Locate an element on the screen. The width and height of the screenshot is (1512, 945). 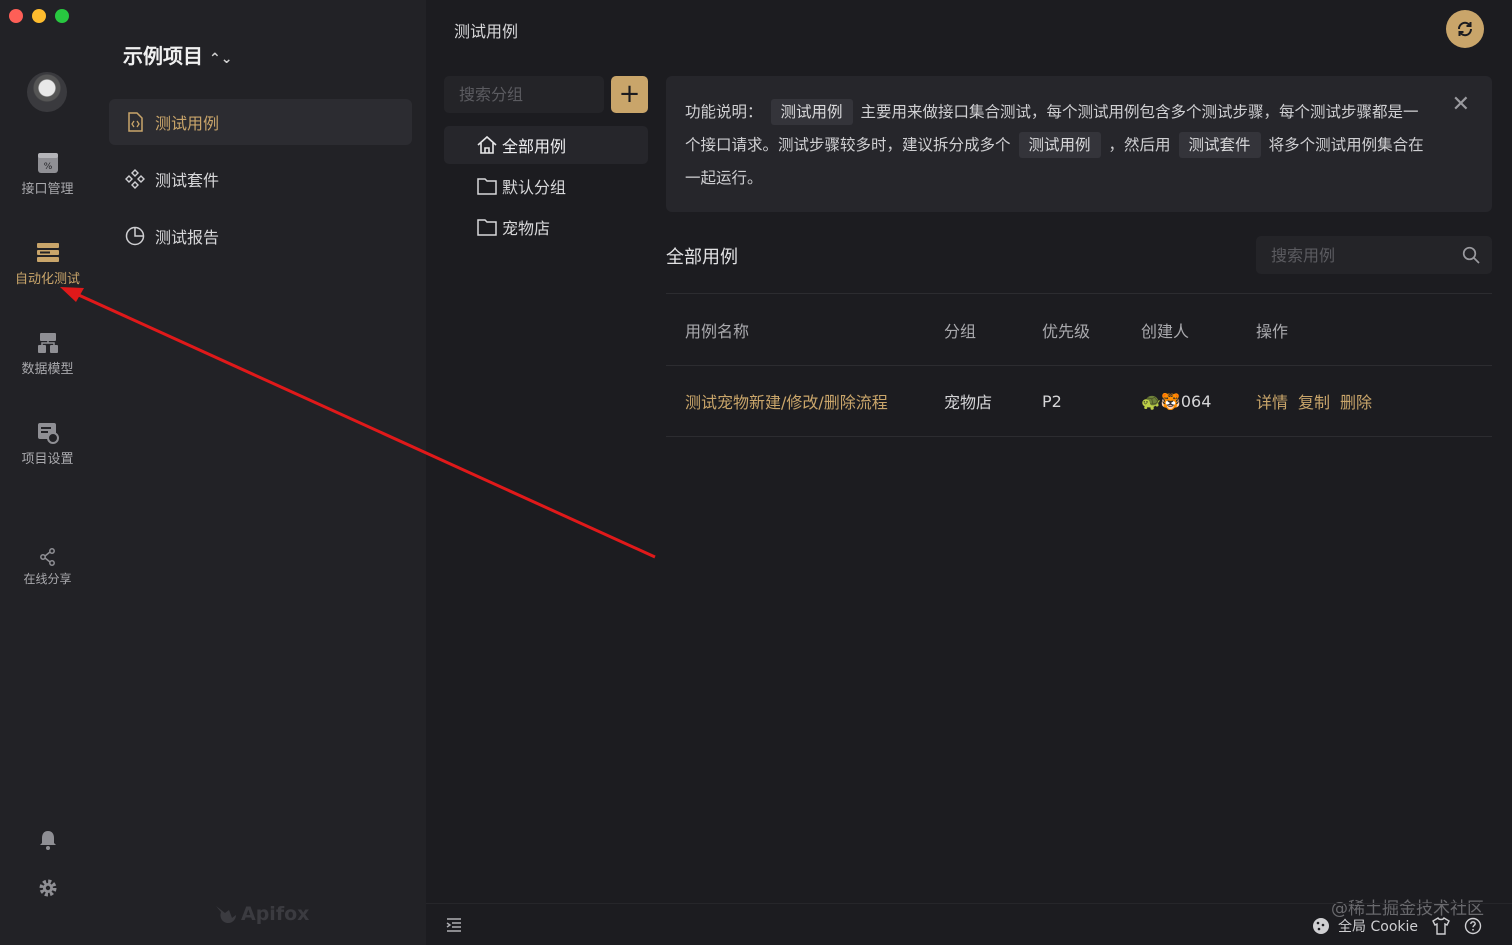
rail-item-label: 数据模型 is located at coordinates (47, 369).